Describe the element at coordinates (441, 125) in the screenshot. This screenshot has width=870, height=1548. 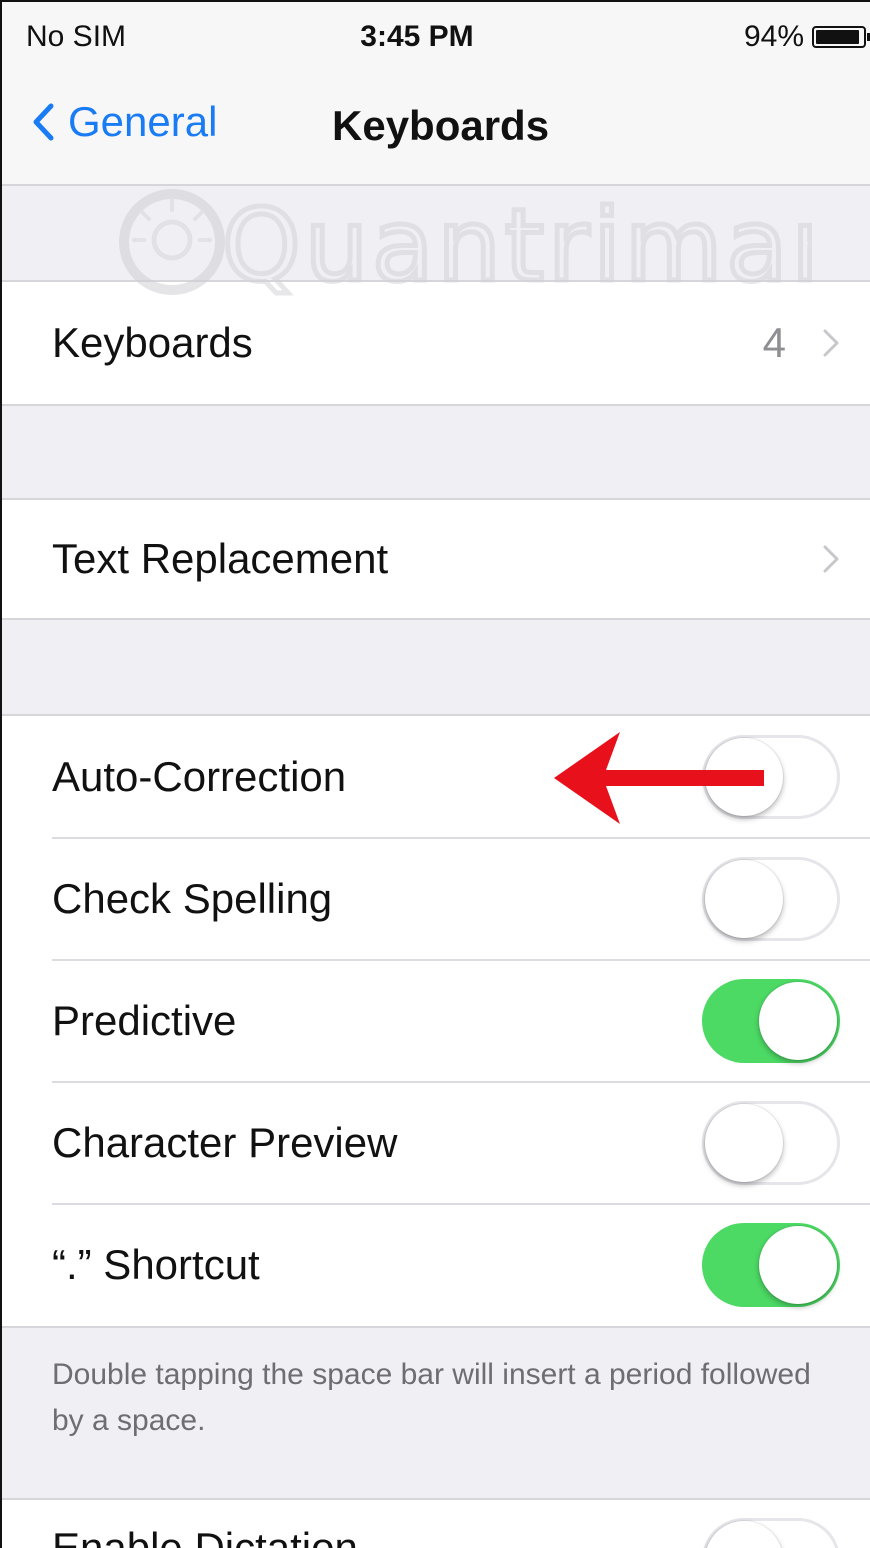
I see `page-title: Keyboards` at that location.